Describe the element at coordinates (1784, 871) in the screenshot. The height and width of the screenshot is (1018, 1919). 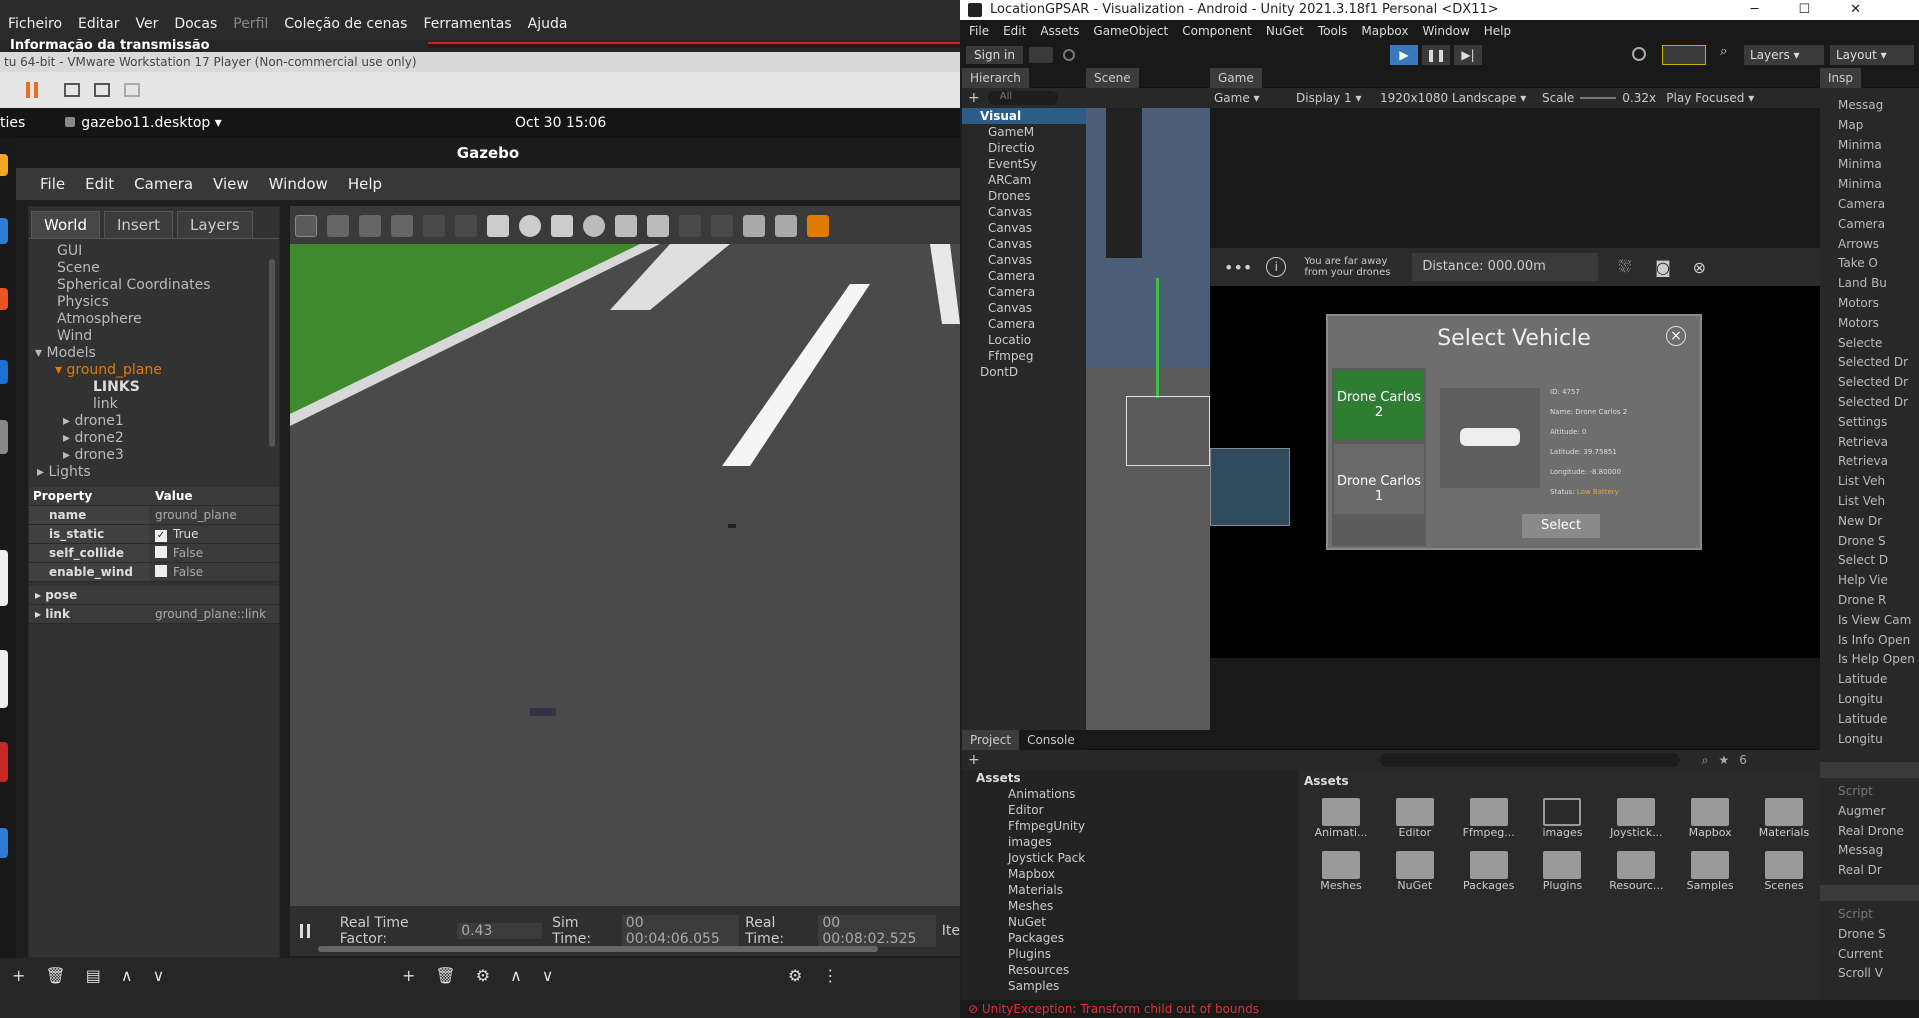
I see `asset-folder: Scenes` at that location.